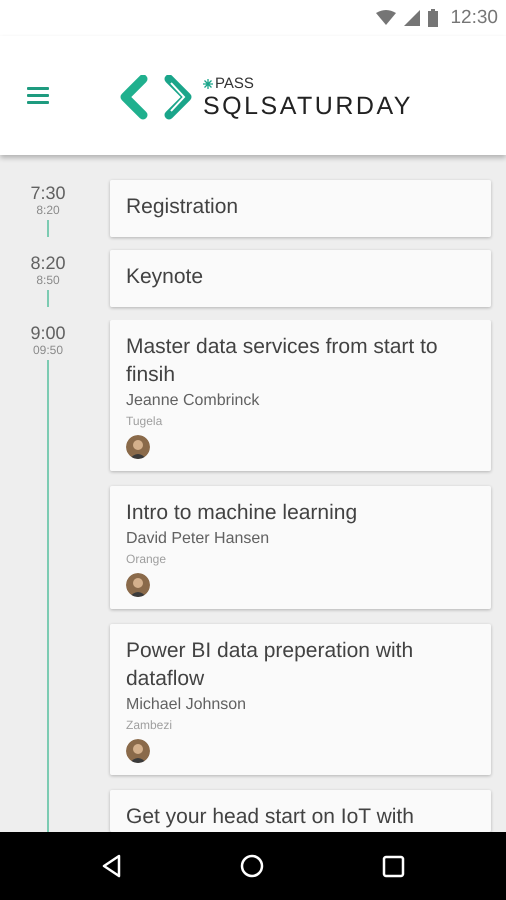  Describe the element at coordinates (433, 18) in the screenshot. I see `battery-icon` at that location.